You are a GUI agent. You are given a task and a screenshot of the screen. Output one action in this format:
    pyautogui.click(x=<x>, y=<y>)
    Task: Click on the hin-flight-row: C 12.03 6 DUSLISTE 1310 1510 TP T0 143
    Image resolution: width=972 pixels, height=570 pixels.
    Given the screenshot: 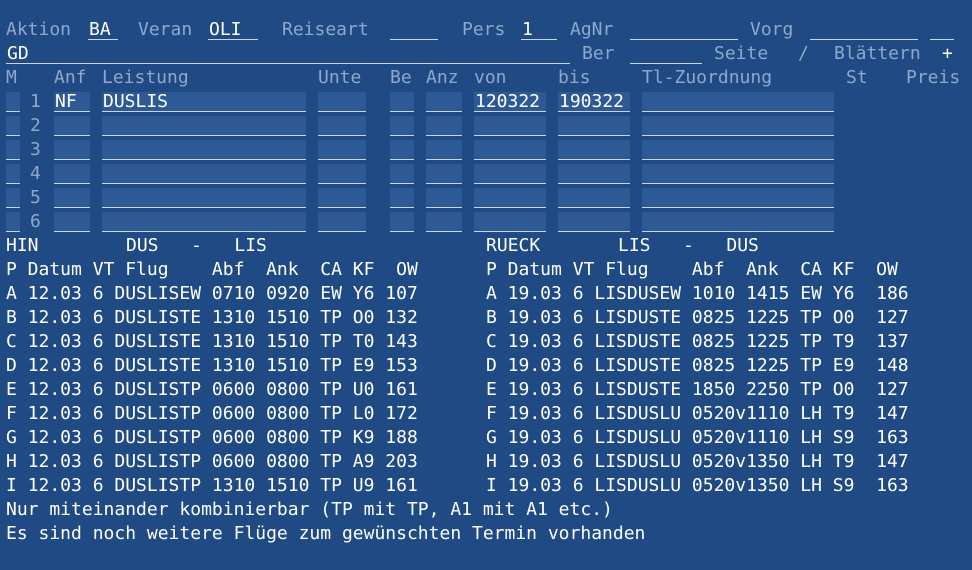 What is the action you would take?
    pyautogui.click(x=212, y=342)
    